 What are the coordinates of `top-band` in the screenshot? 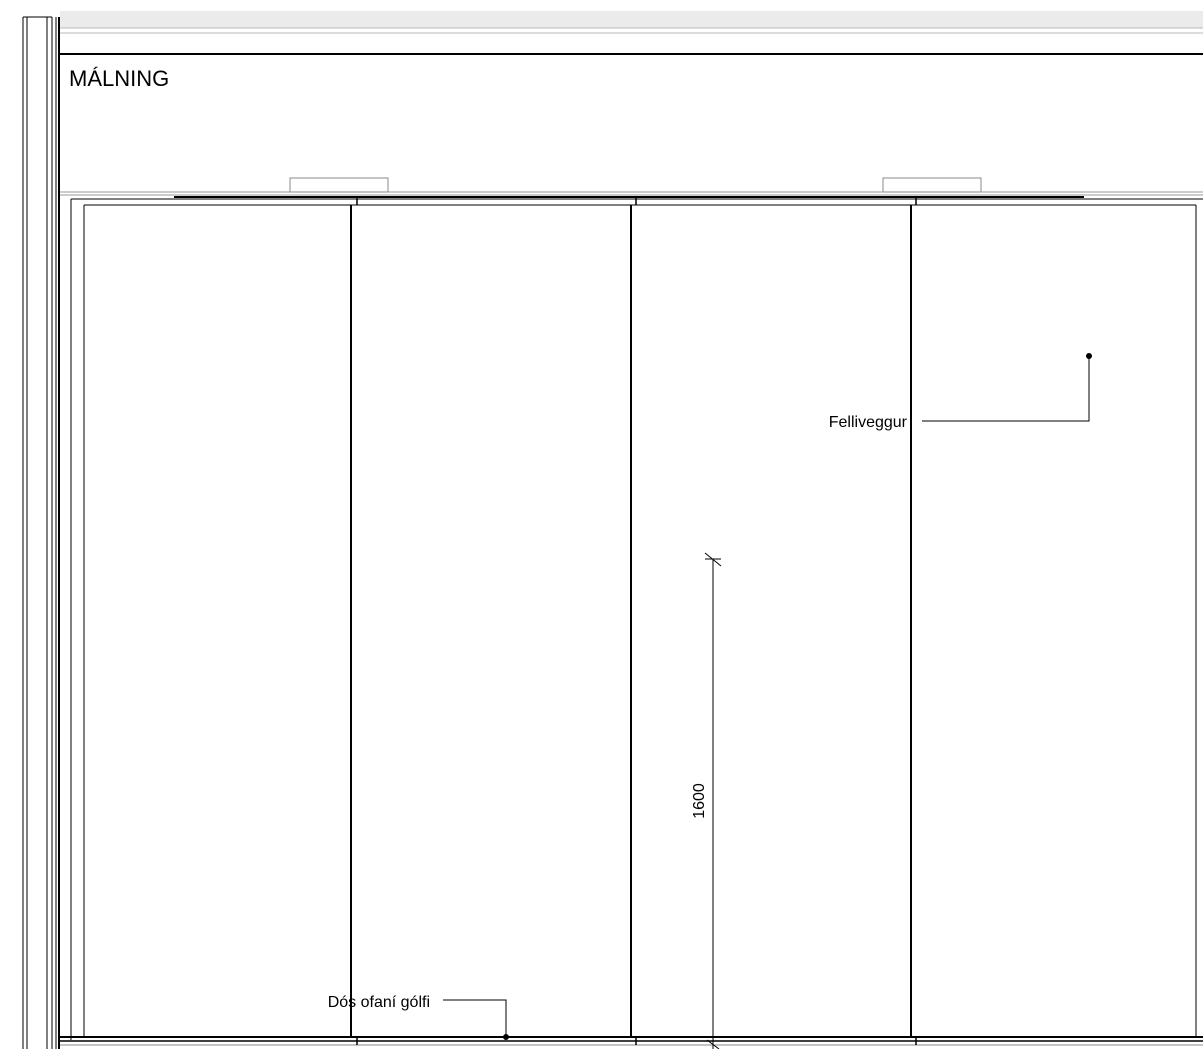 It's located at (601, 27).